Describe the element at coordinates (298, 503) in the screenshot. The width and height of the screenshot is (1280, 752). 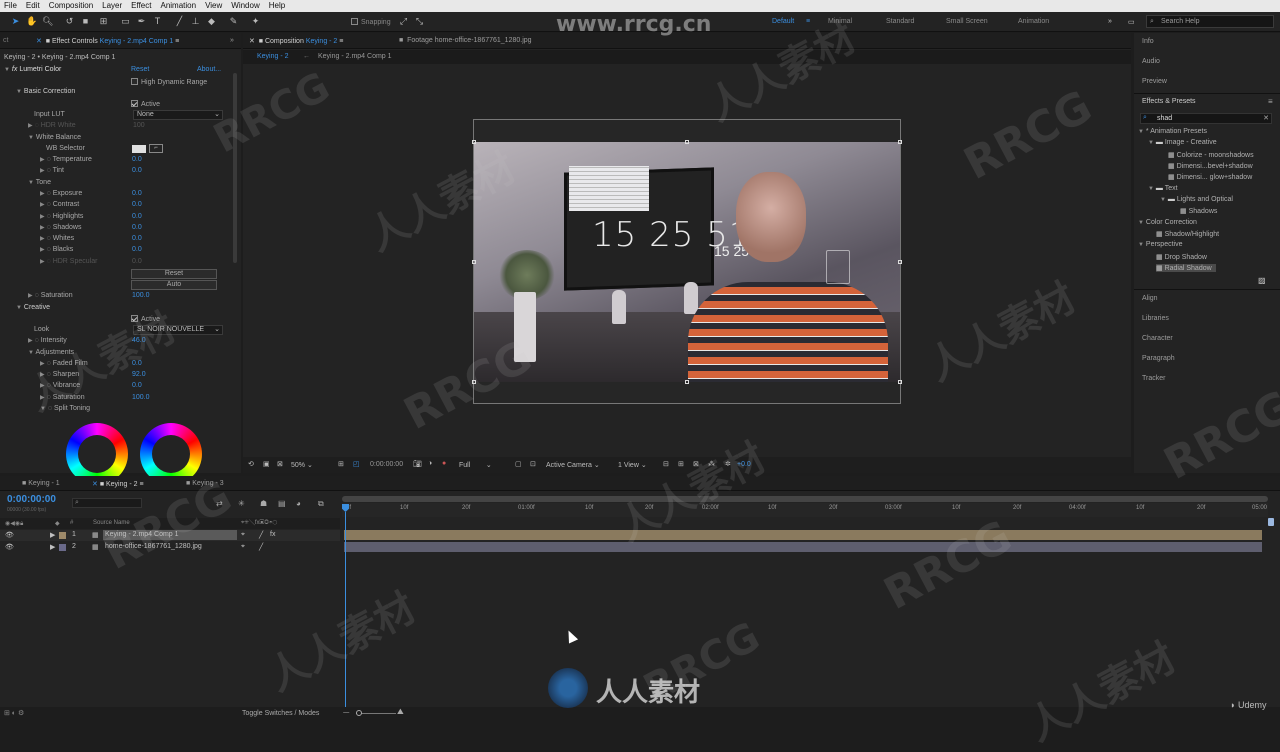
I see `motion-blur-icon: ◕` at that location.